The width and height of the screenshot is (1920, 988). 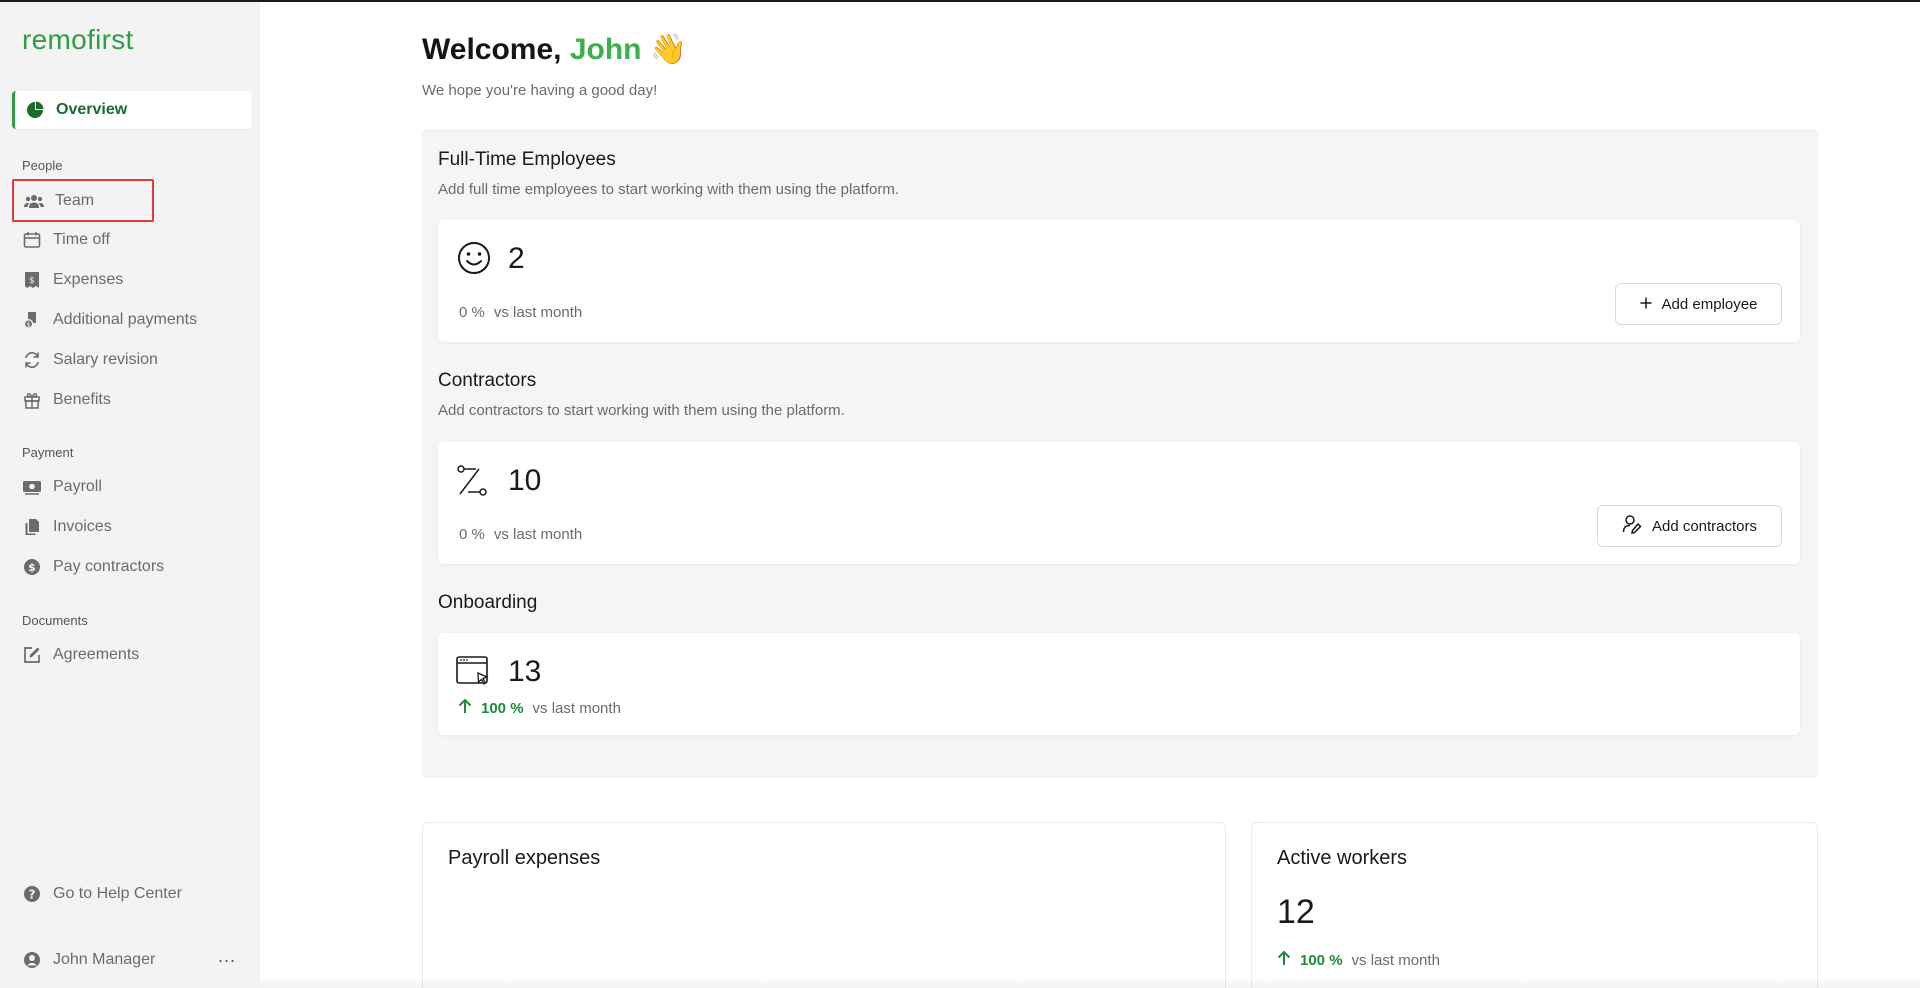 I want to click on payroll-expenses-title: Payroll expenses, so click(x=524, y=858).